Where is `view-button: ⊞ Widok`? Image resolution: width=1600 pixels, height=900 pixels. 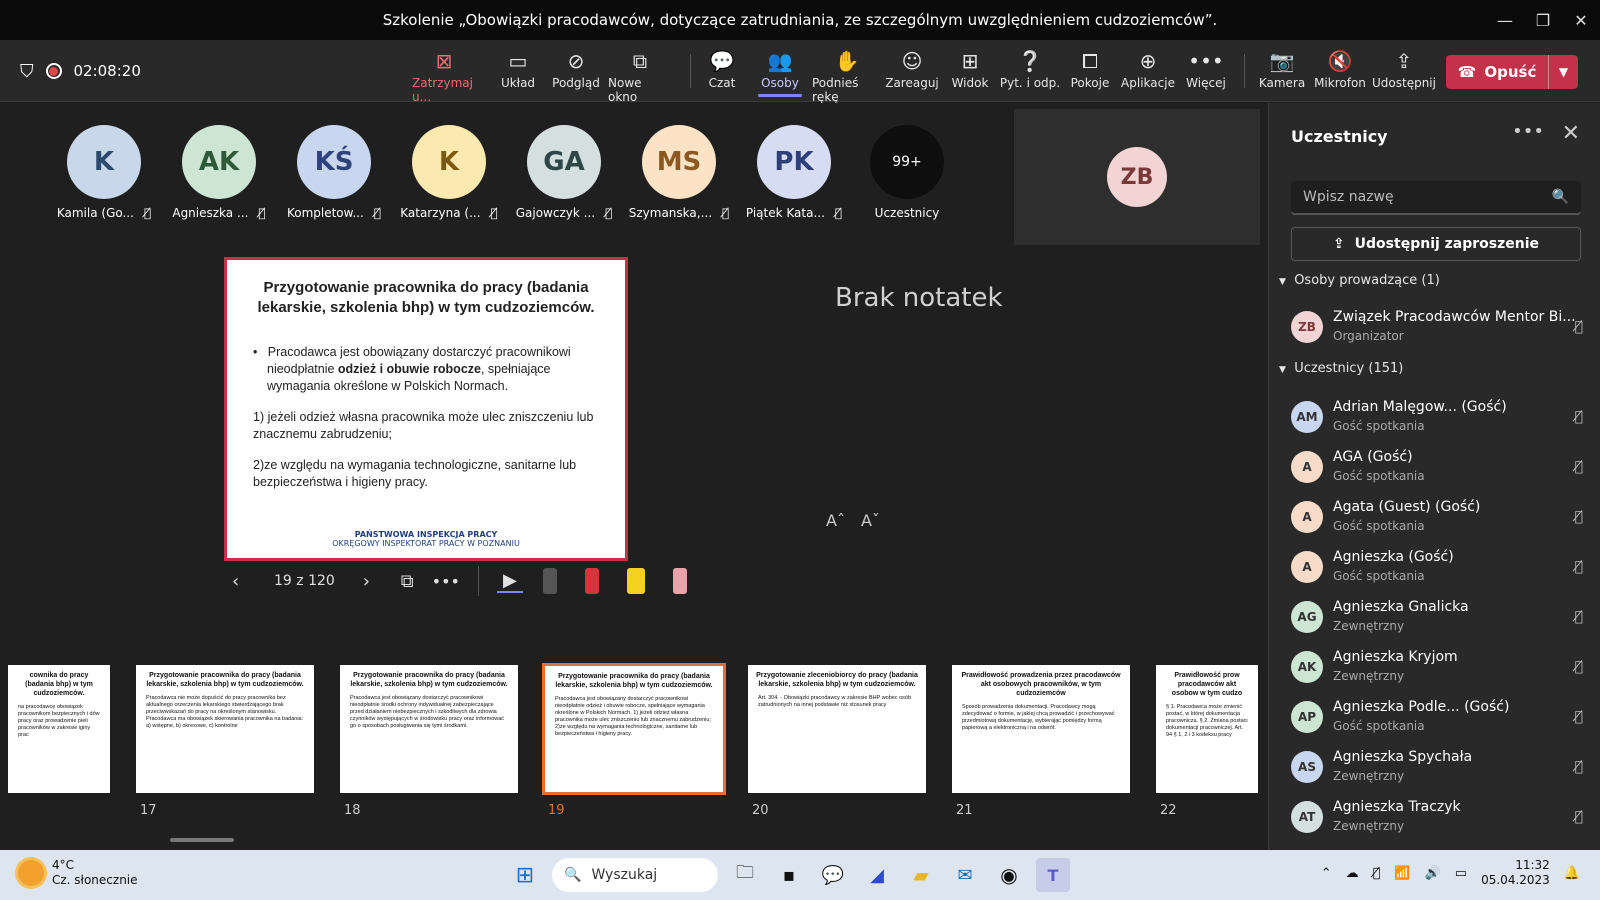
view-button: ⊞ Widok is located at coordinates (970, 68).